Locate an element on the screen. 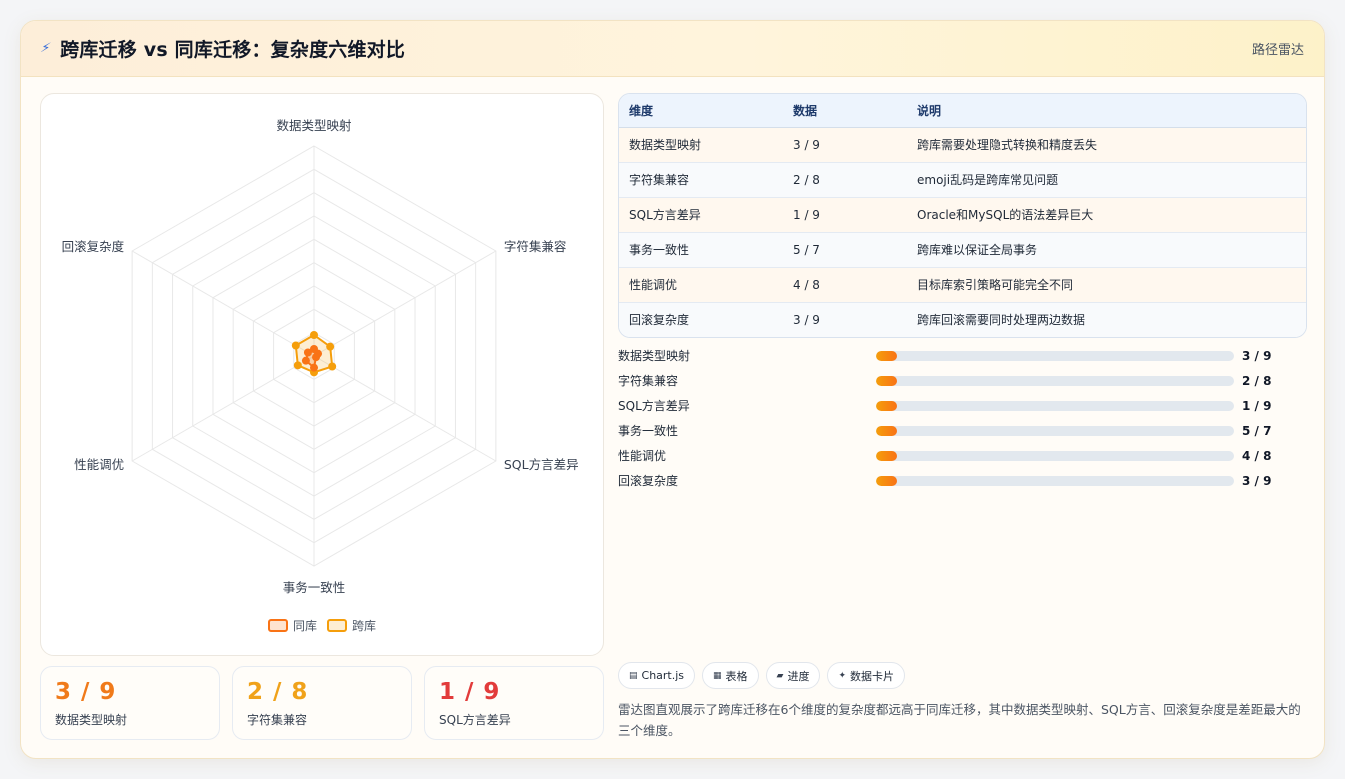  progress-row: 性能调优 4 / 8 is located at coordinates (962, 459).